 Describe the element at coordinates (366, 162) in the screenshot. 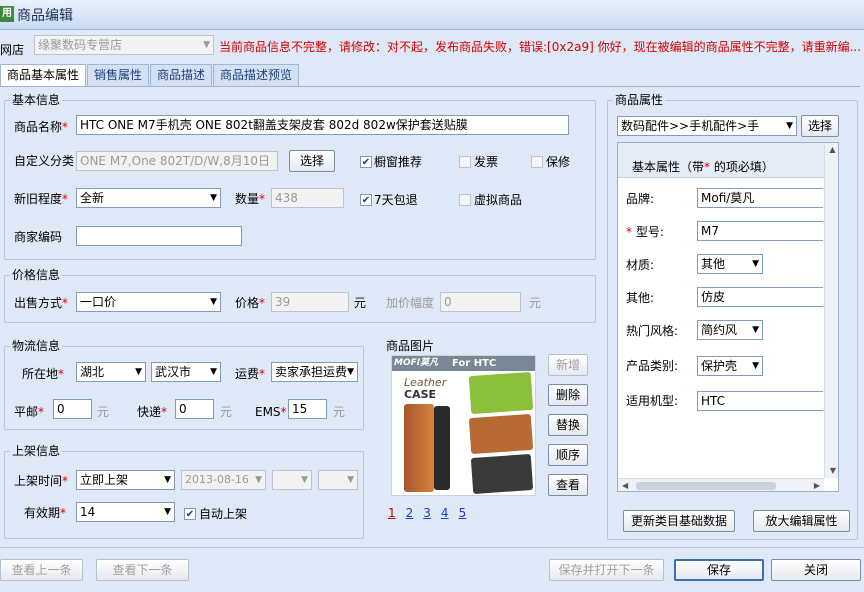

I see `recommend-checkbox: ✔` at that location.